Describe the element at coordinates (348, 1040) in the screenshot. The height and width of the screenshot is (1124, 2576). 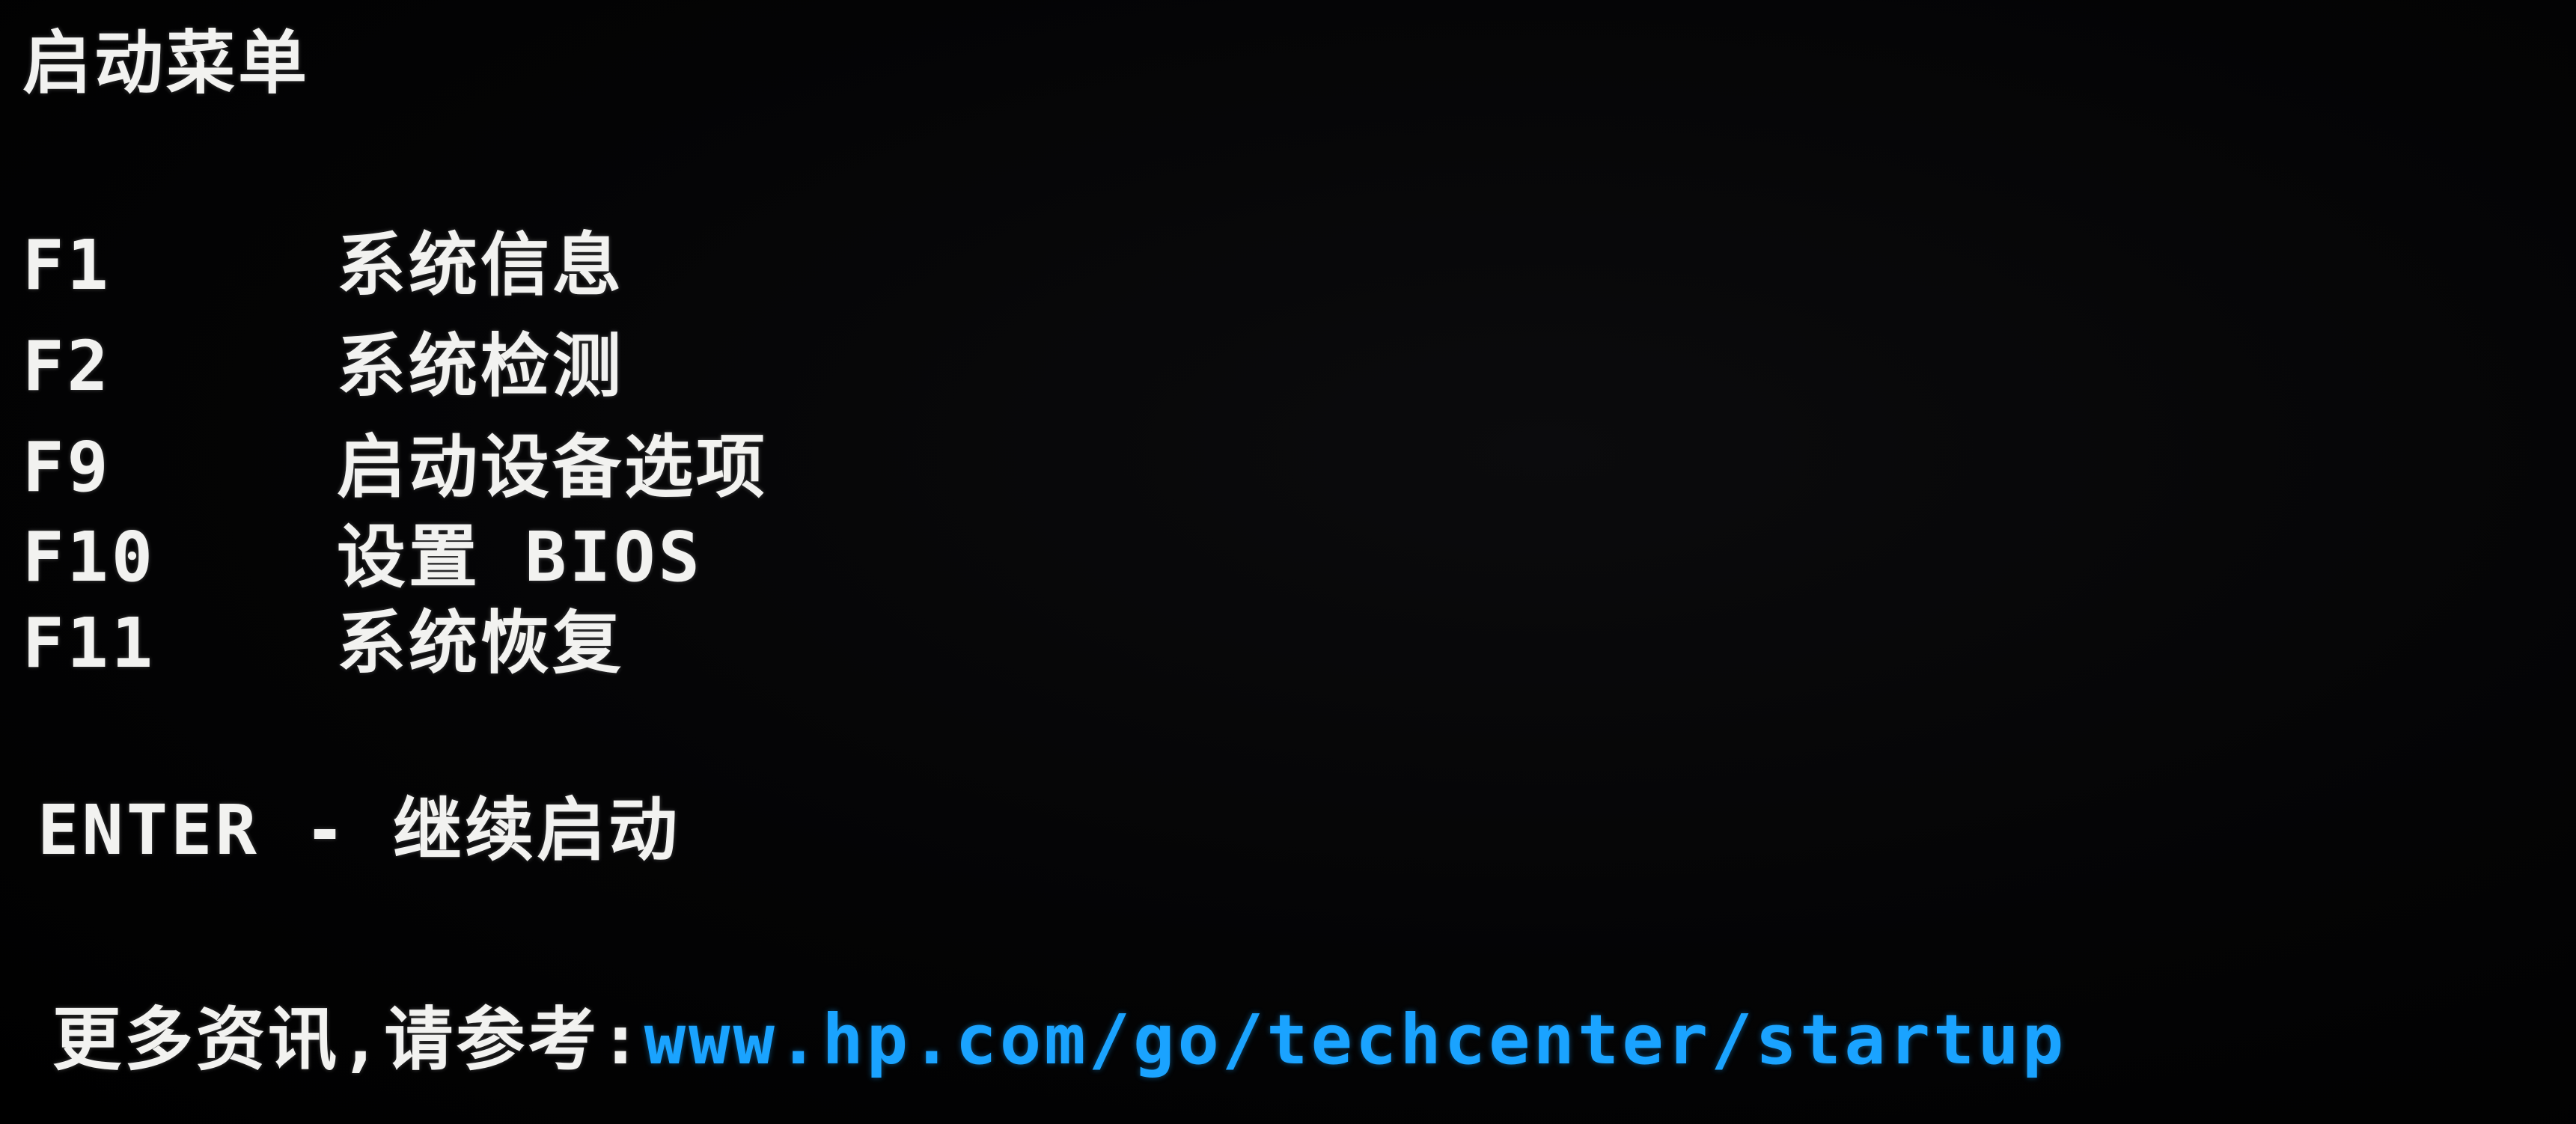
I see `more-info-prefix: 更多资讯,请参考:` at that location.